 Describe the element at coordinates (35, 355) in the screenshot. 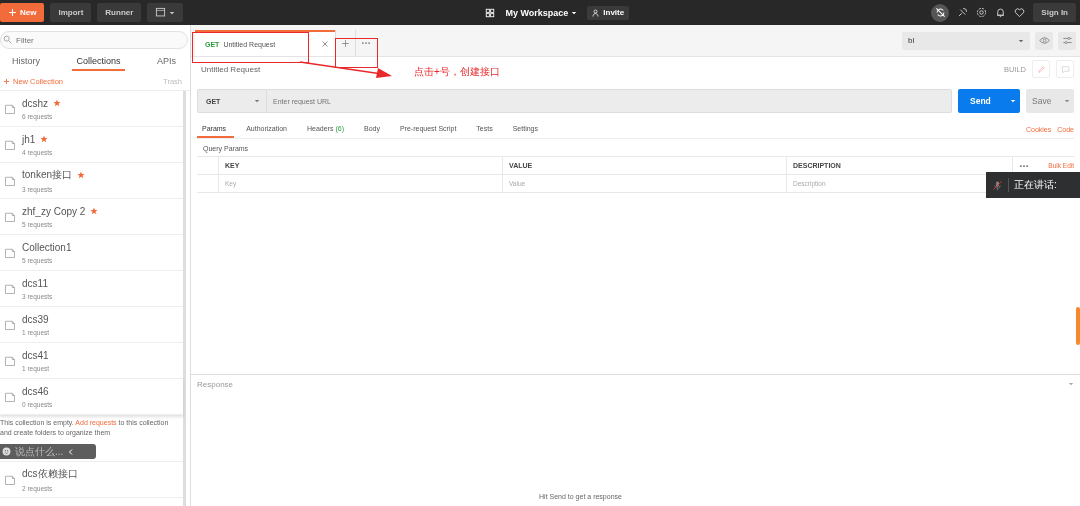

I see `collection-name: dcs41` at that location.